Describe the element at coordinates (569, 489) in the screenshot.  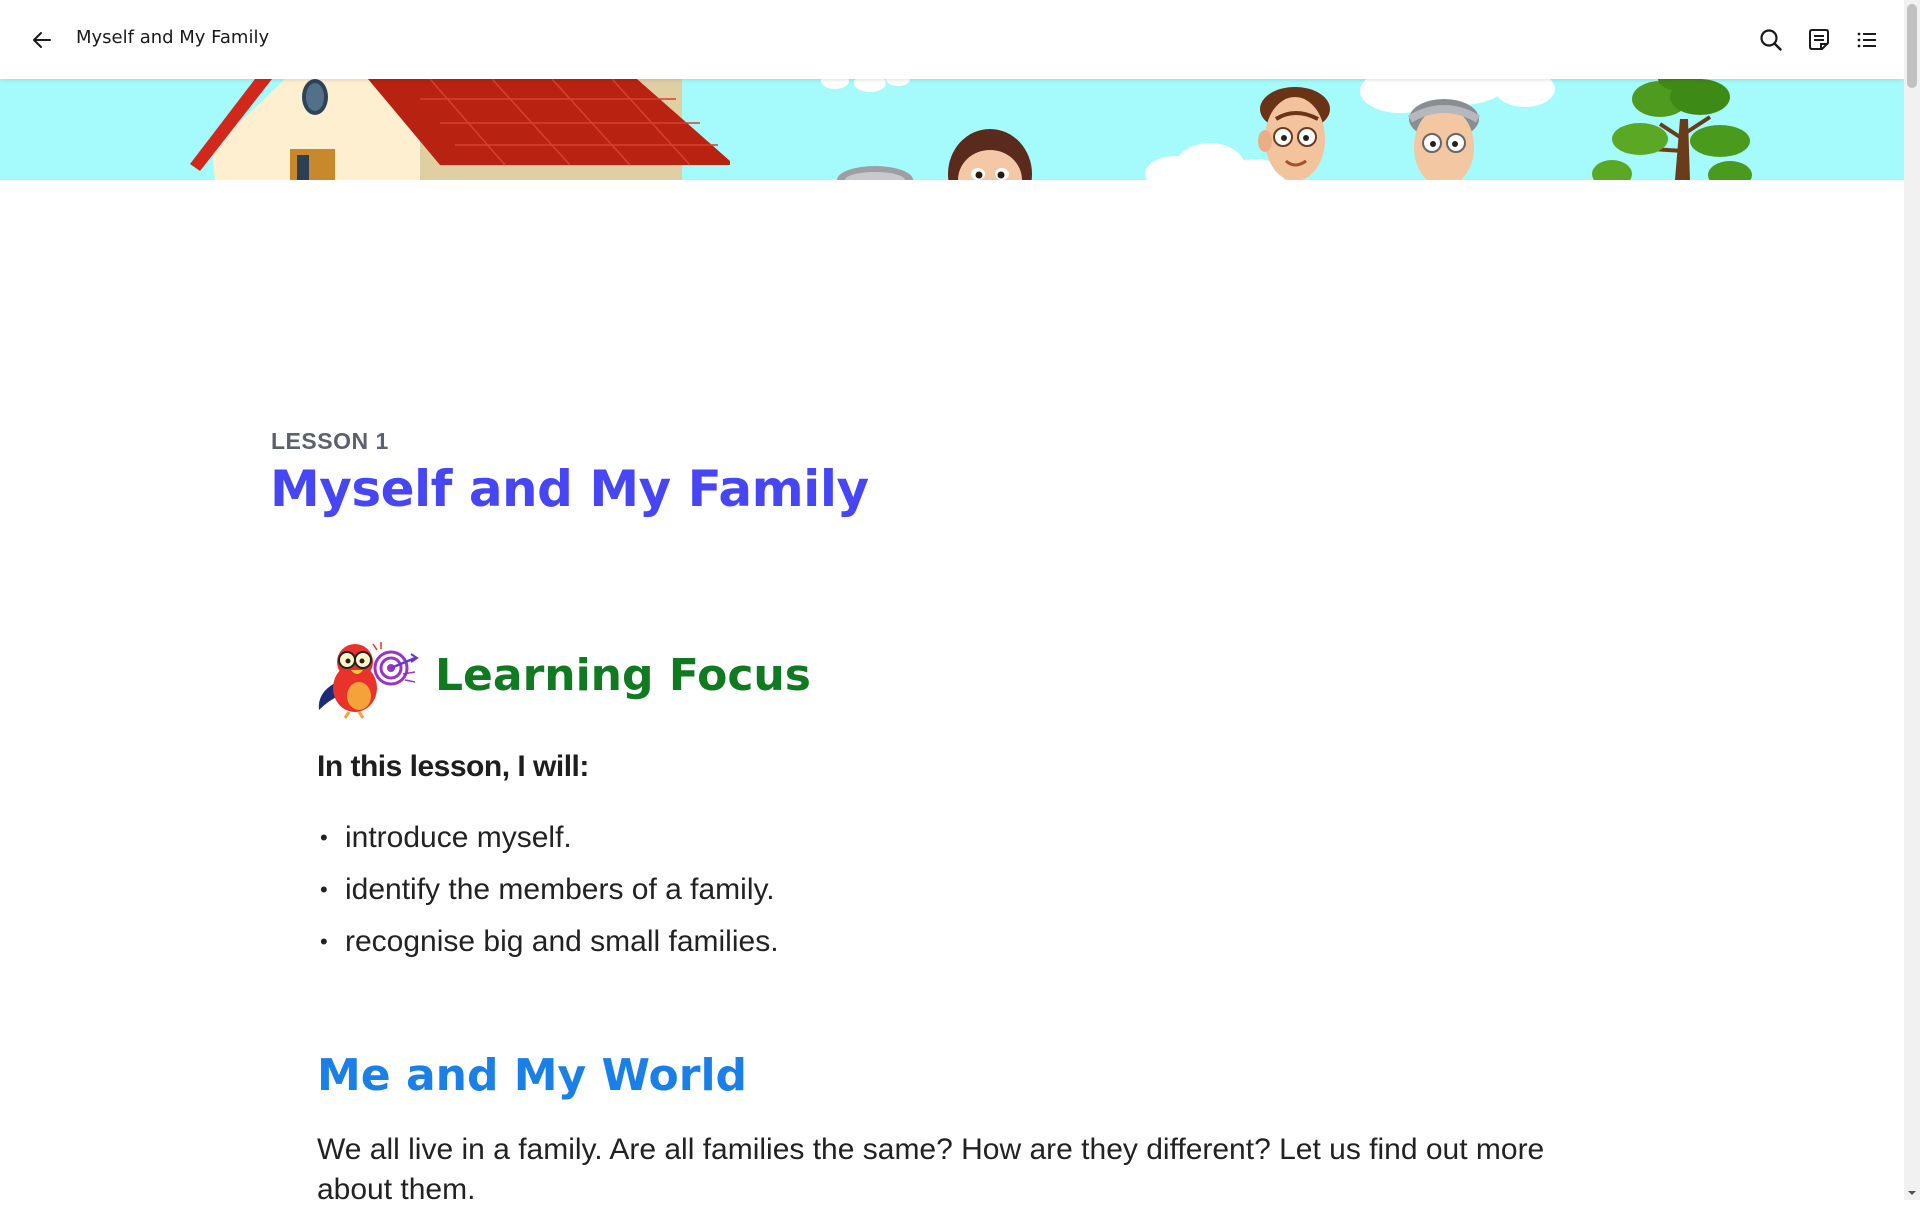
I see `lesson-title: Myself and My Family` at that location.